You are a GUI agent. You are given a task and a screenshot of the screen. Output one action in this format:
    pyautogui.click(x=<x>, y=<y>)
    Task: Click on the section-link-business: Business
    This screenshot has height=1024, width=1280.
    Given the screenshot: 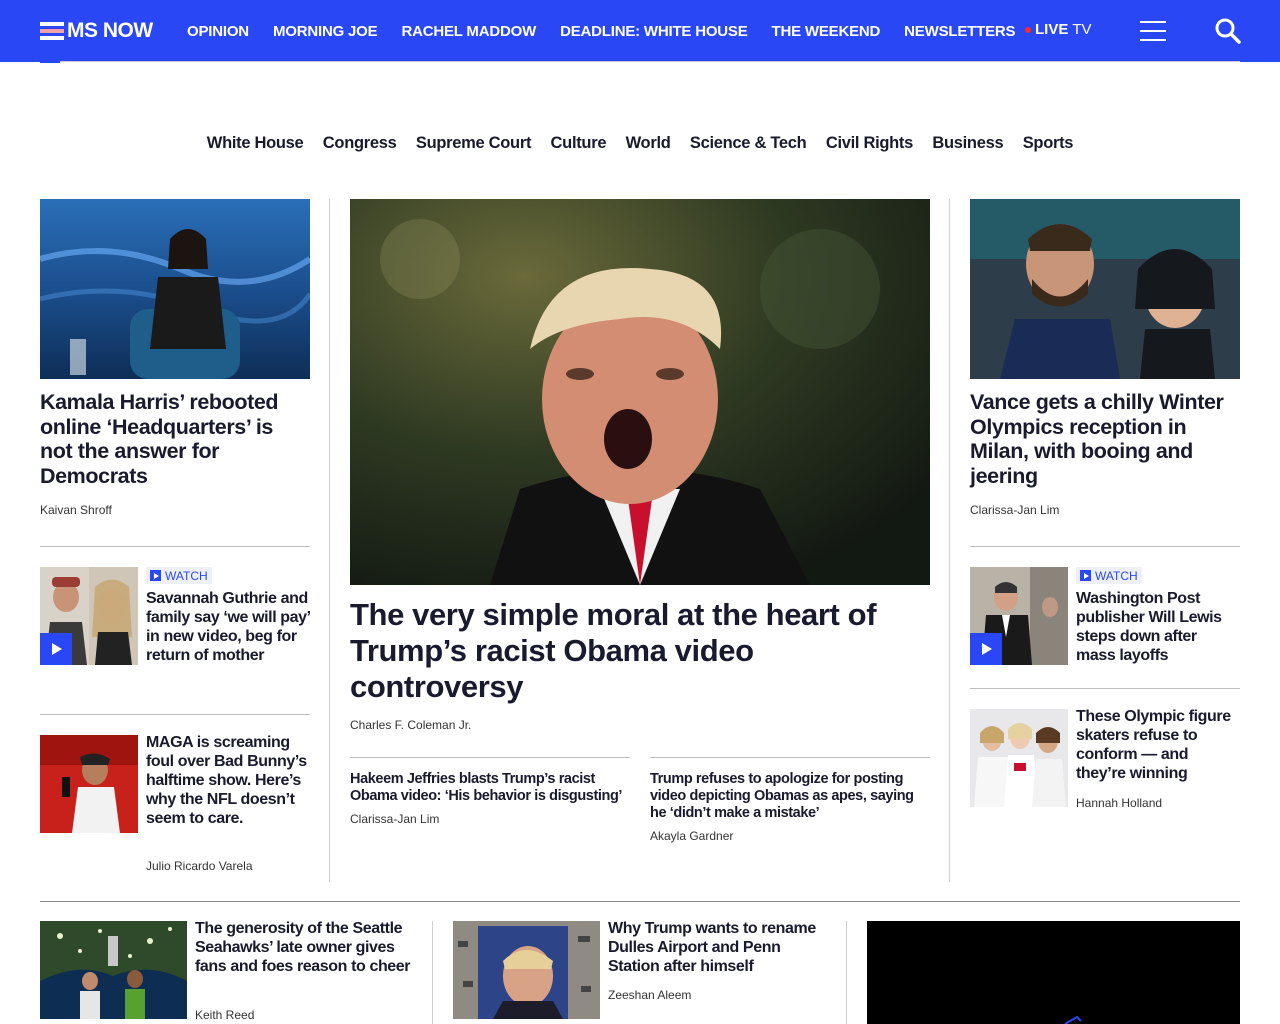 What is the action you would take?
    pyautogui.click(x=967, y=143)
    